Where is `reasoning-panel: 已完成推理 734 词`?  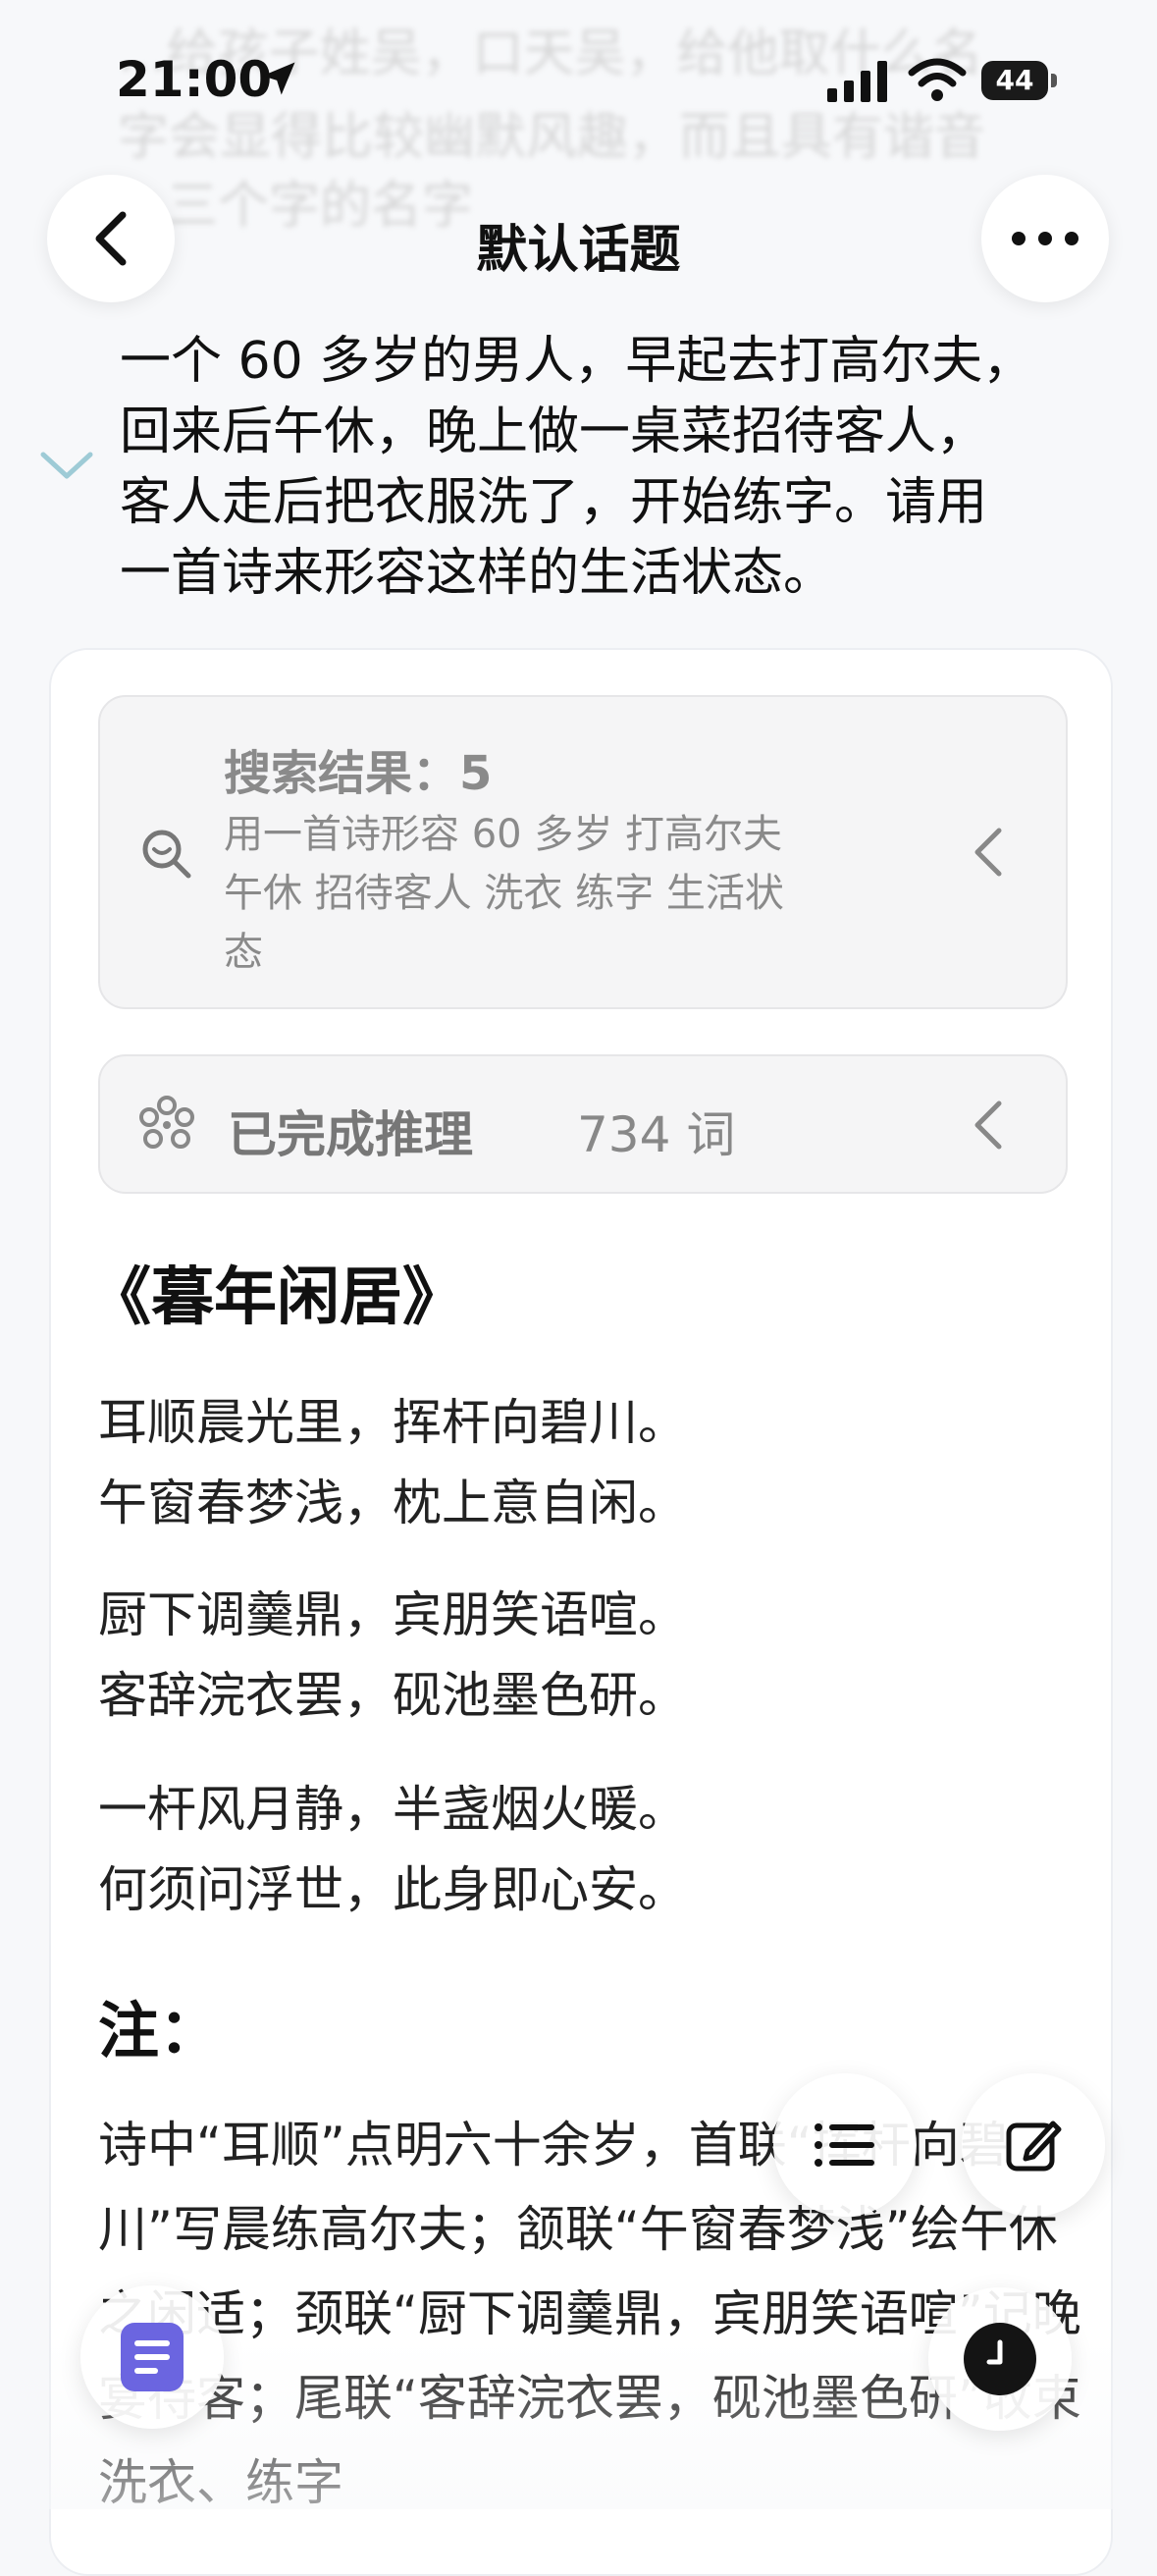 reasoning-panel: 已完成推理 734 词 is located at coordinates (583, 1124).